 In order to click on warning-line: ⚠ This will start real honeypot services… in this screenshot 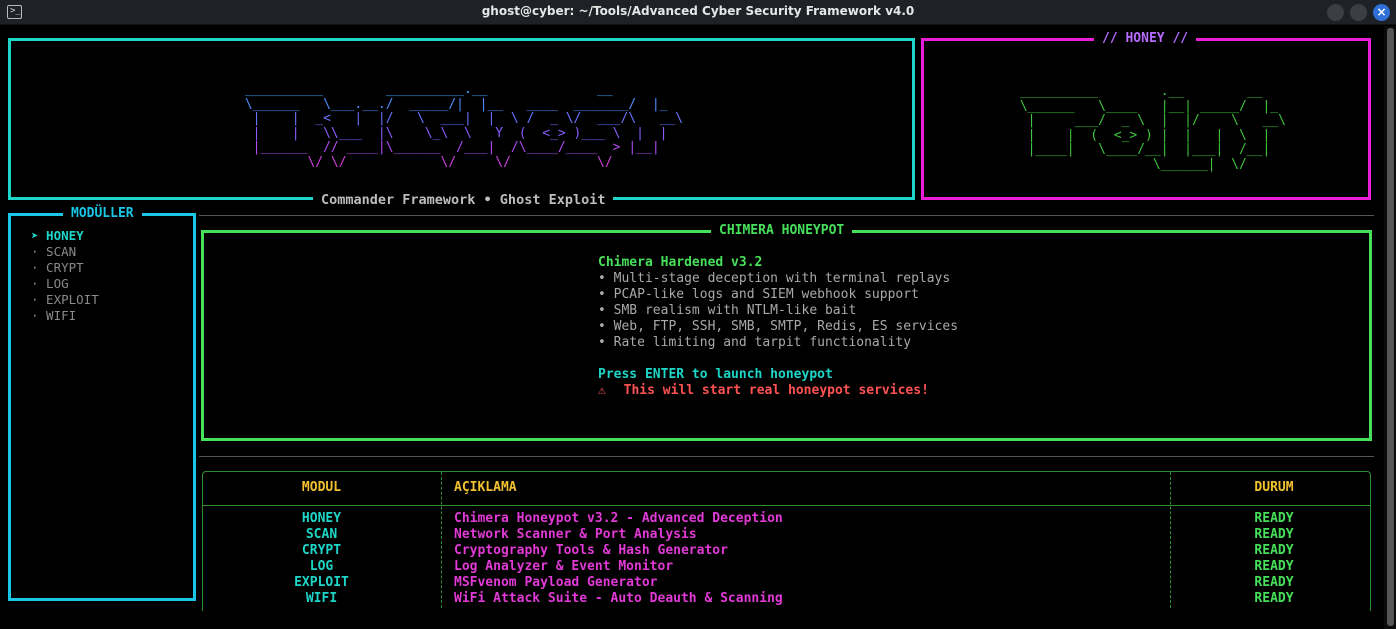, I will do `click(763, 391)`.